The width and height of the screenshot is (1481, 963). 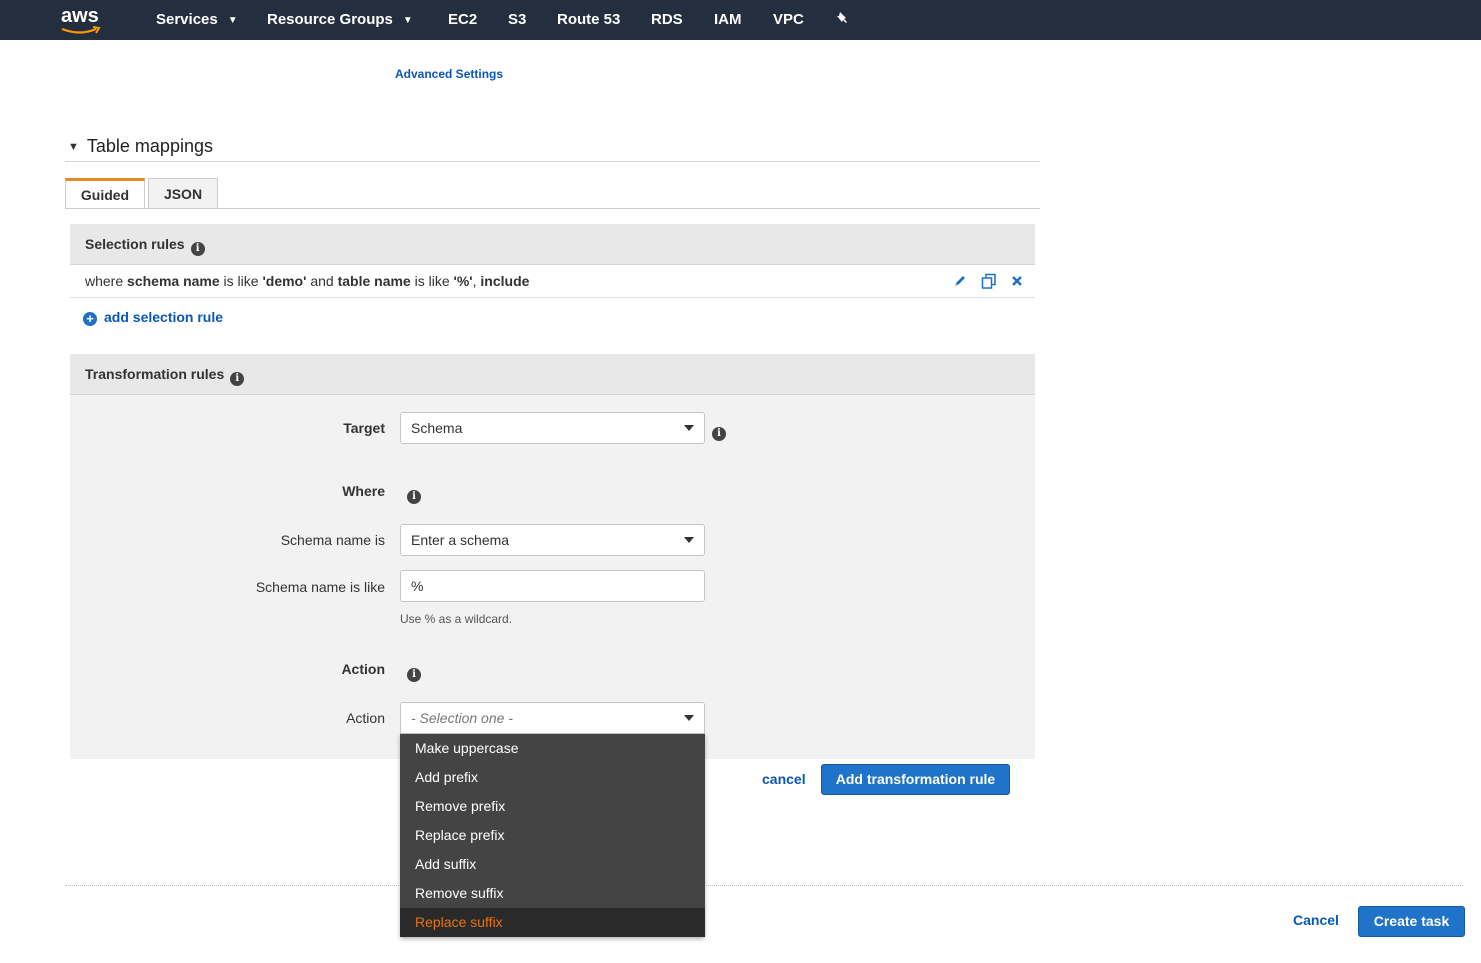 What do you see at coordinates (183, 193) in the screenshot?
I see `tab-json: JSON` at bounding box center [183, 193].